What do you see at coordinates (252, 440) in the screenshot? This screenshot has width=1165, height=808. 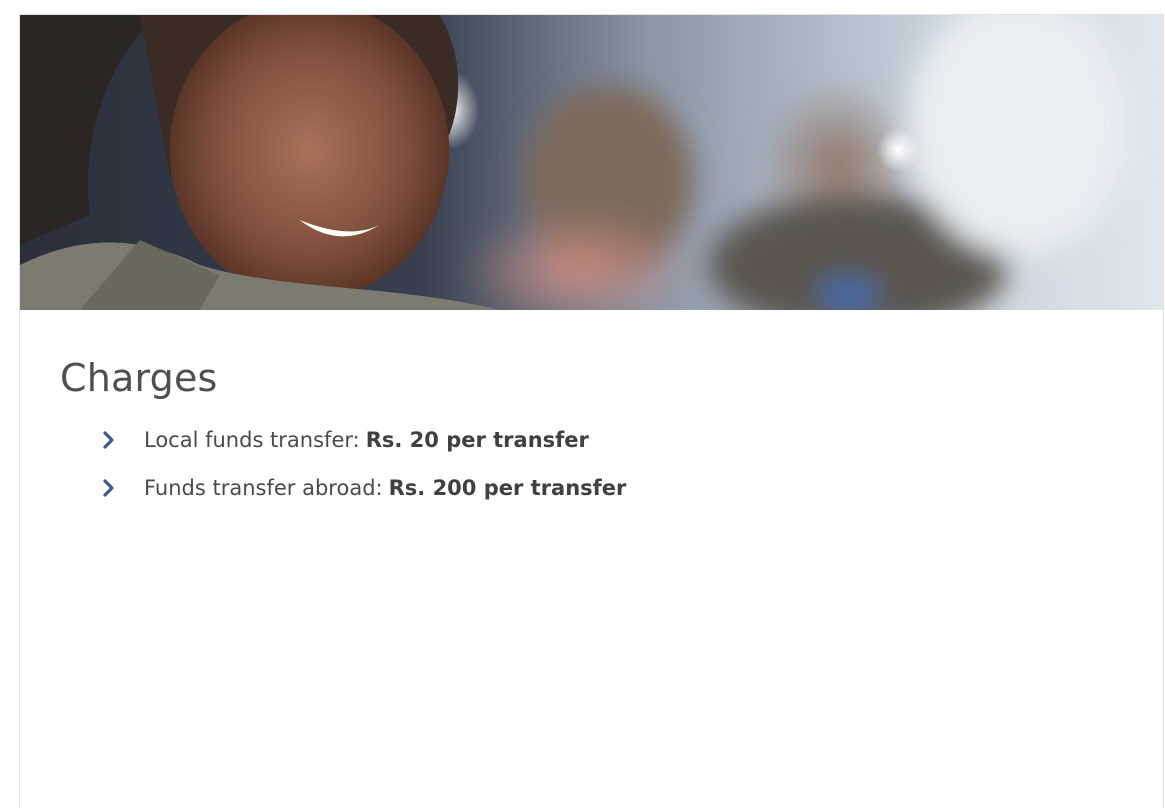 I see `charge-label: Local funds transfer:` at bounding box center [252, 440].